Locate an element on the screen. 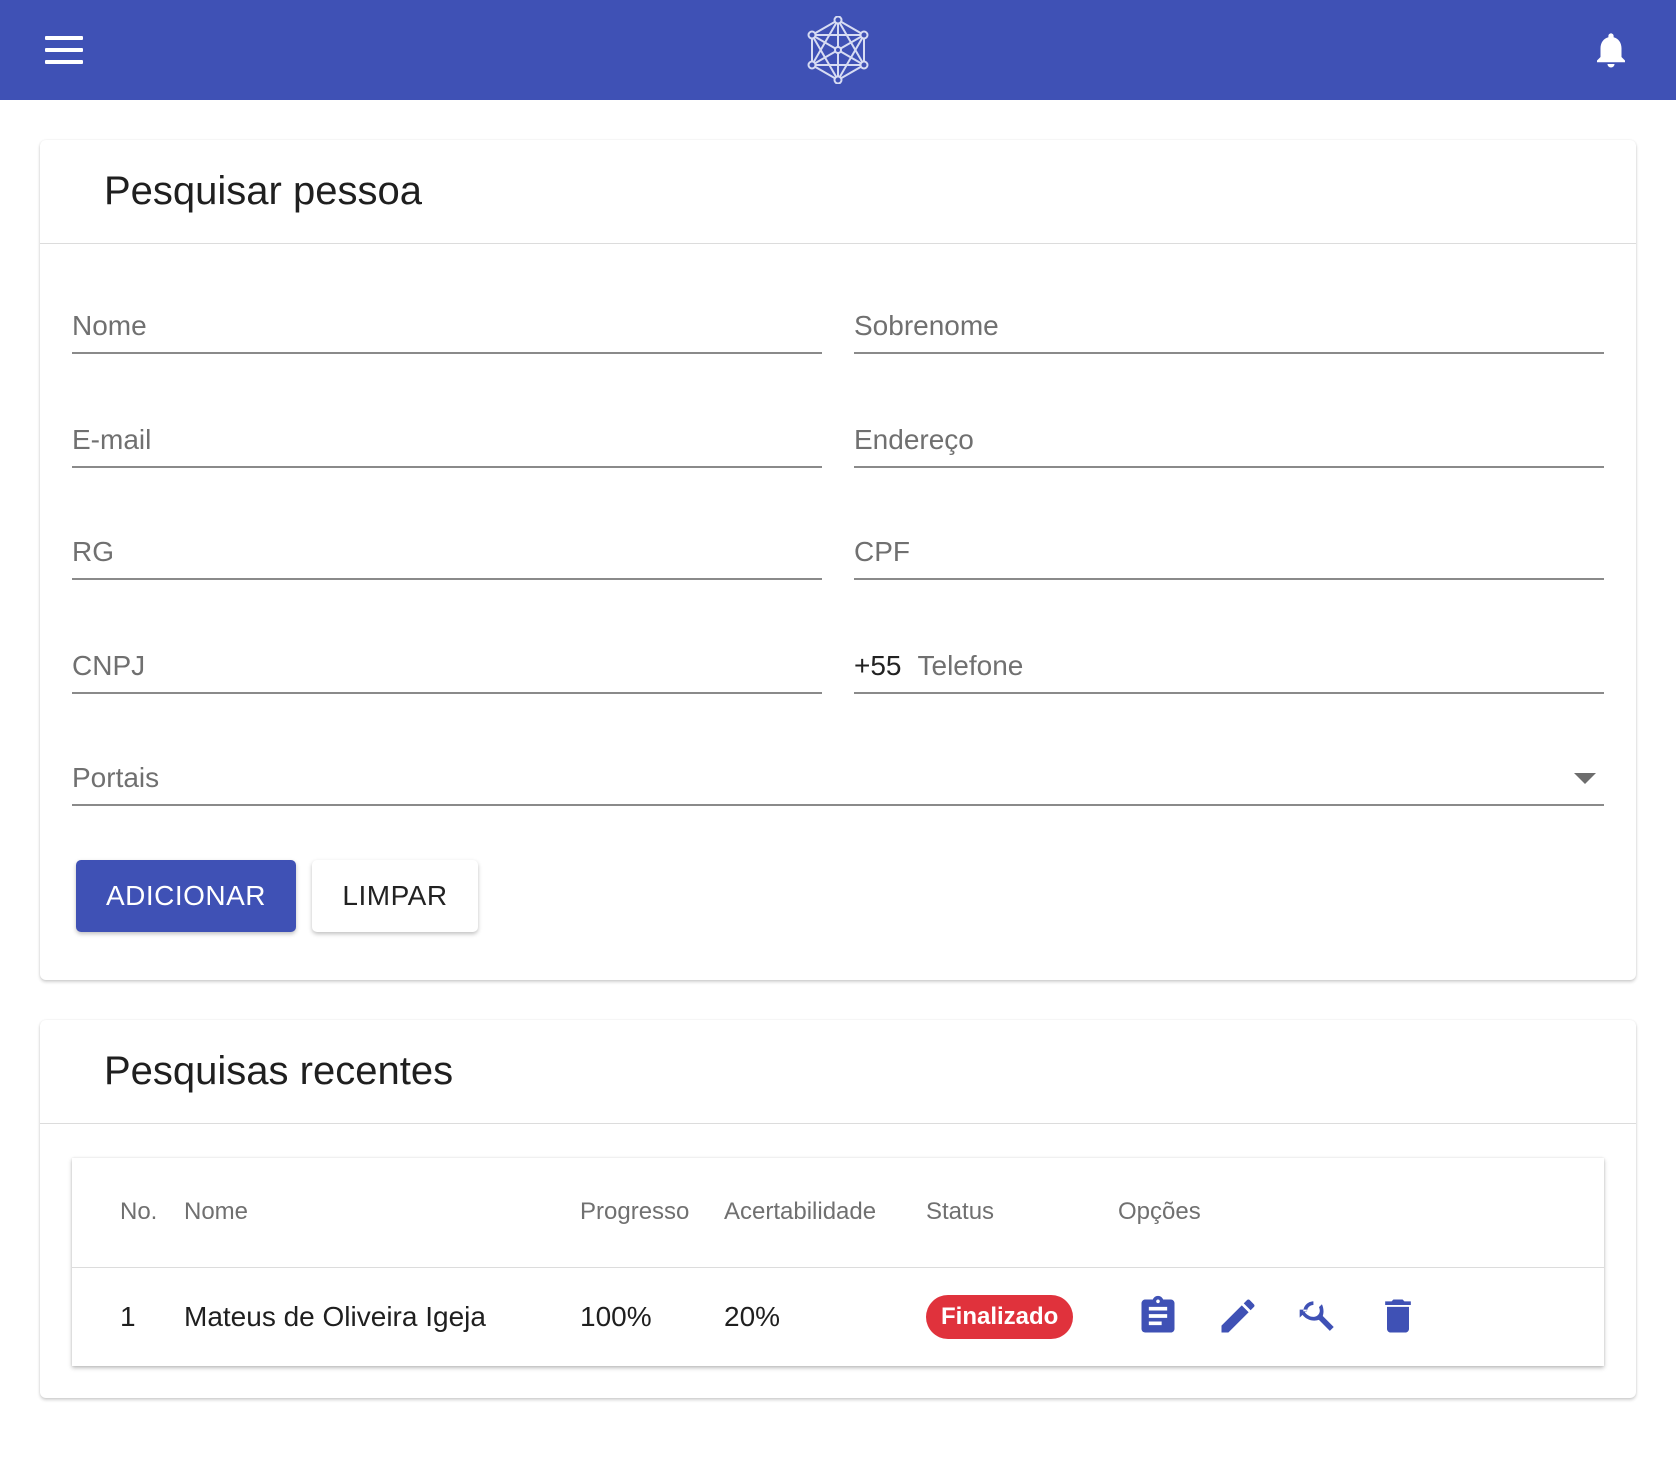  pencil-icon is located at coordinates (1238, 1316).